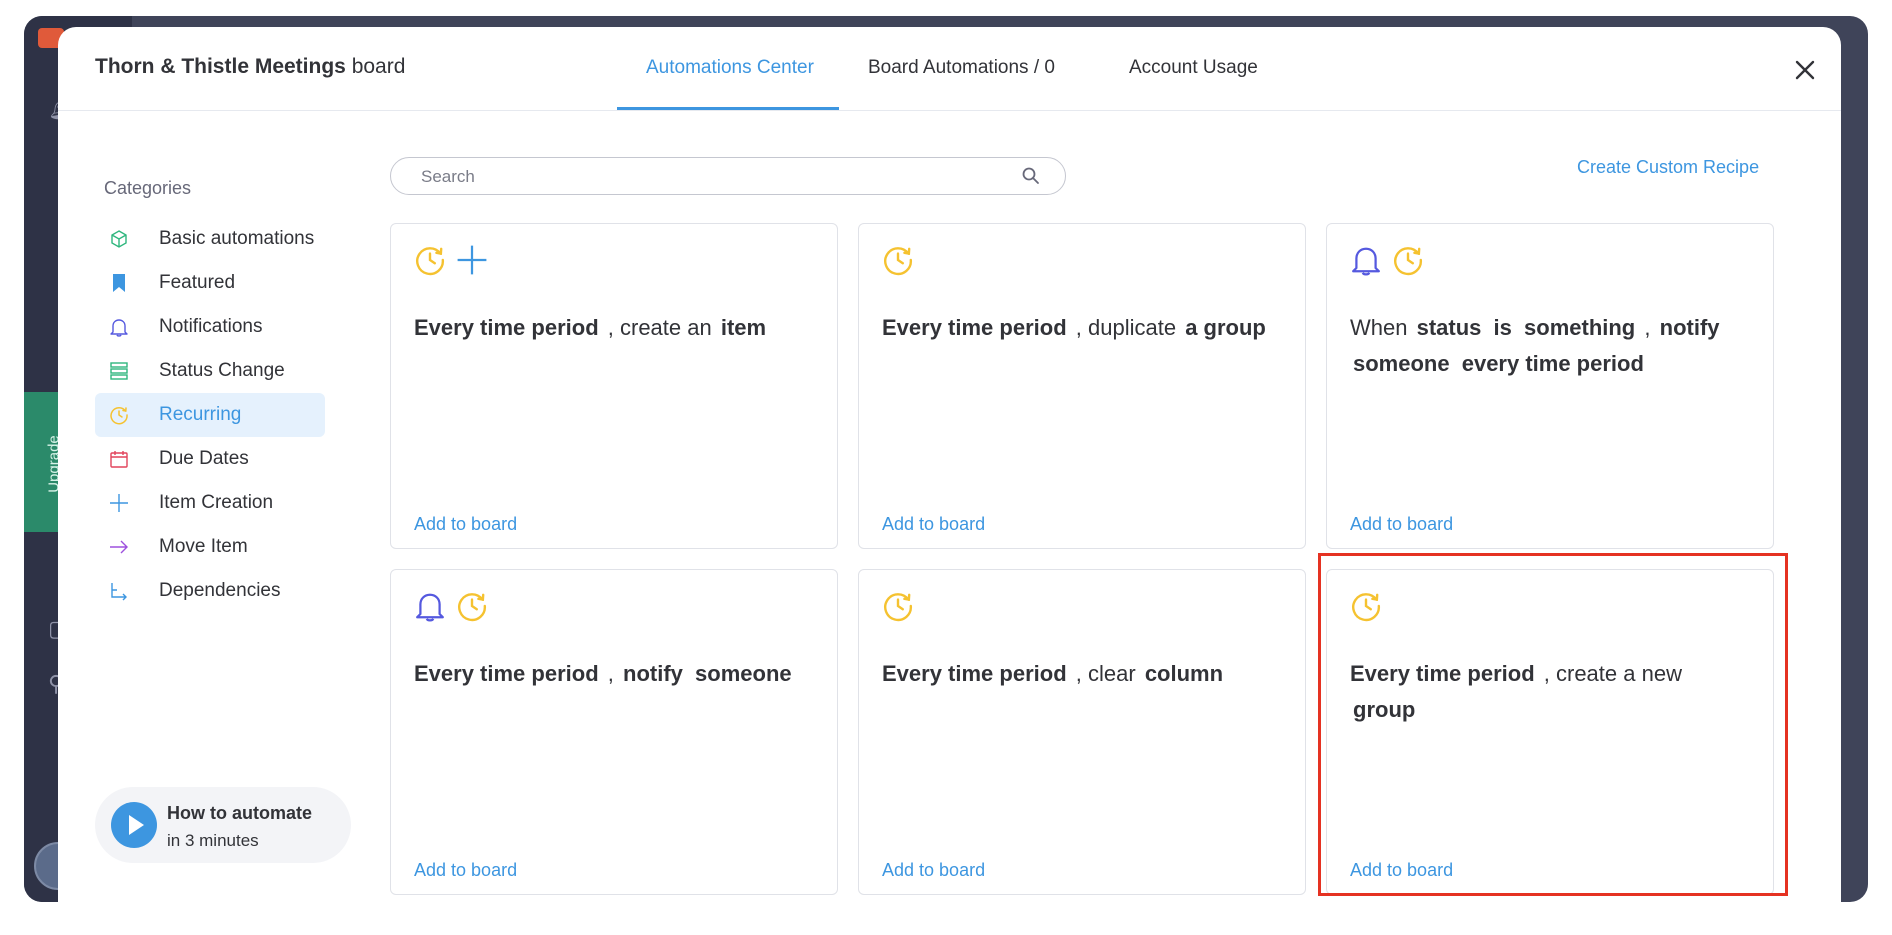  What do you see at coordinates (1384, 709) in the screenshot?
I see `recipe-token: group` at bounding box center [1384, 709].